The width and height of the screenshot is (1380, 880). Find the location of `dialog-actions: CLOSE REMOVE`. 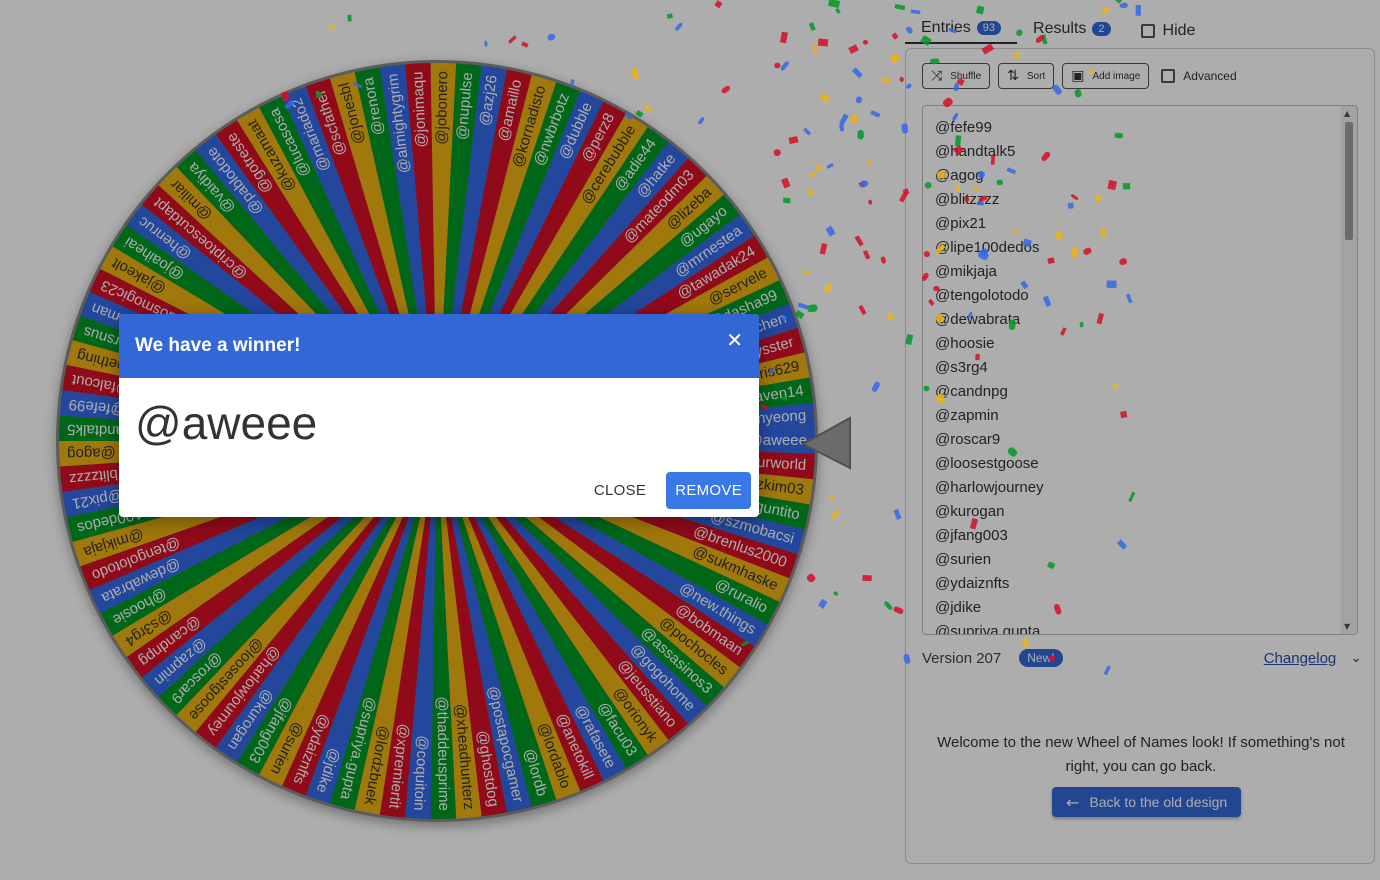

dialog-actions: CLOSE REMOVE is located at coordinates (665, 490).